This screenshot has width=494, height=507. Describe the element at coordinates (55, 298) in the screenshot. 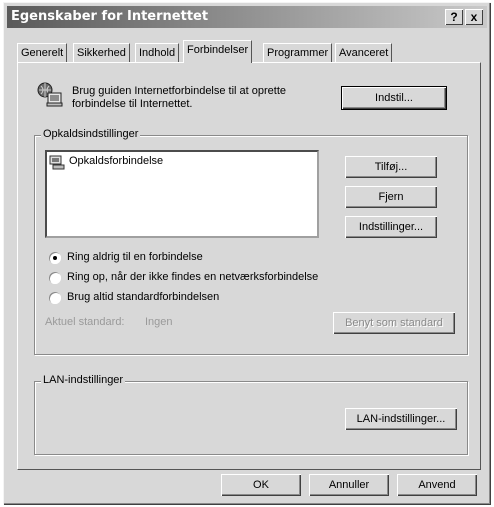

I see `radio-always-default` at that location.